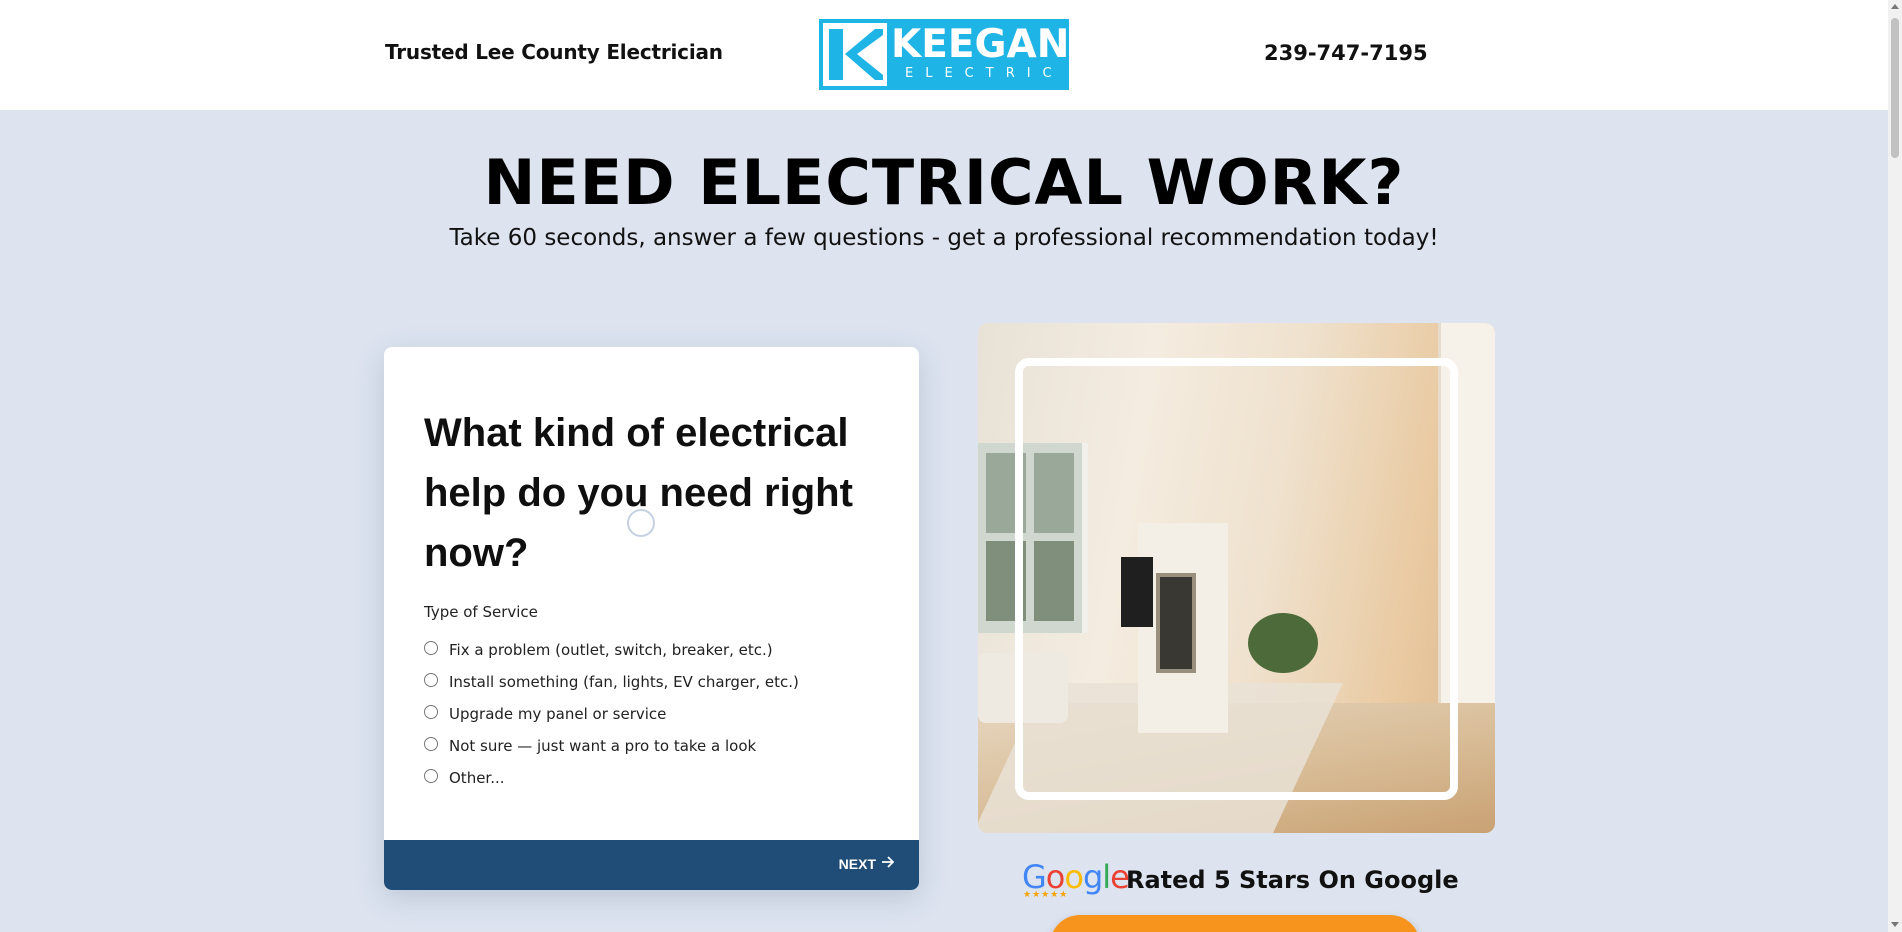  I want to click on form-footer-bar: NEXT, so click(651, 865).